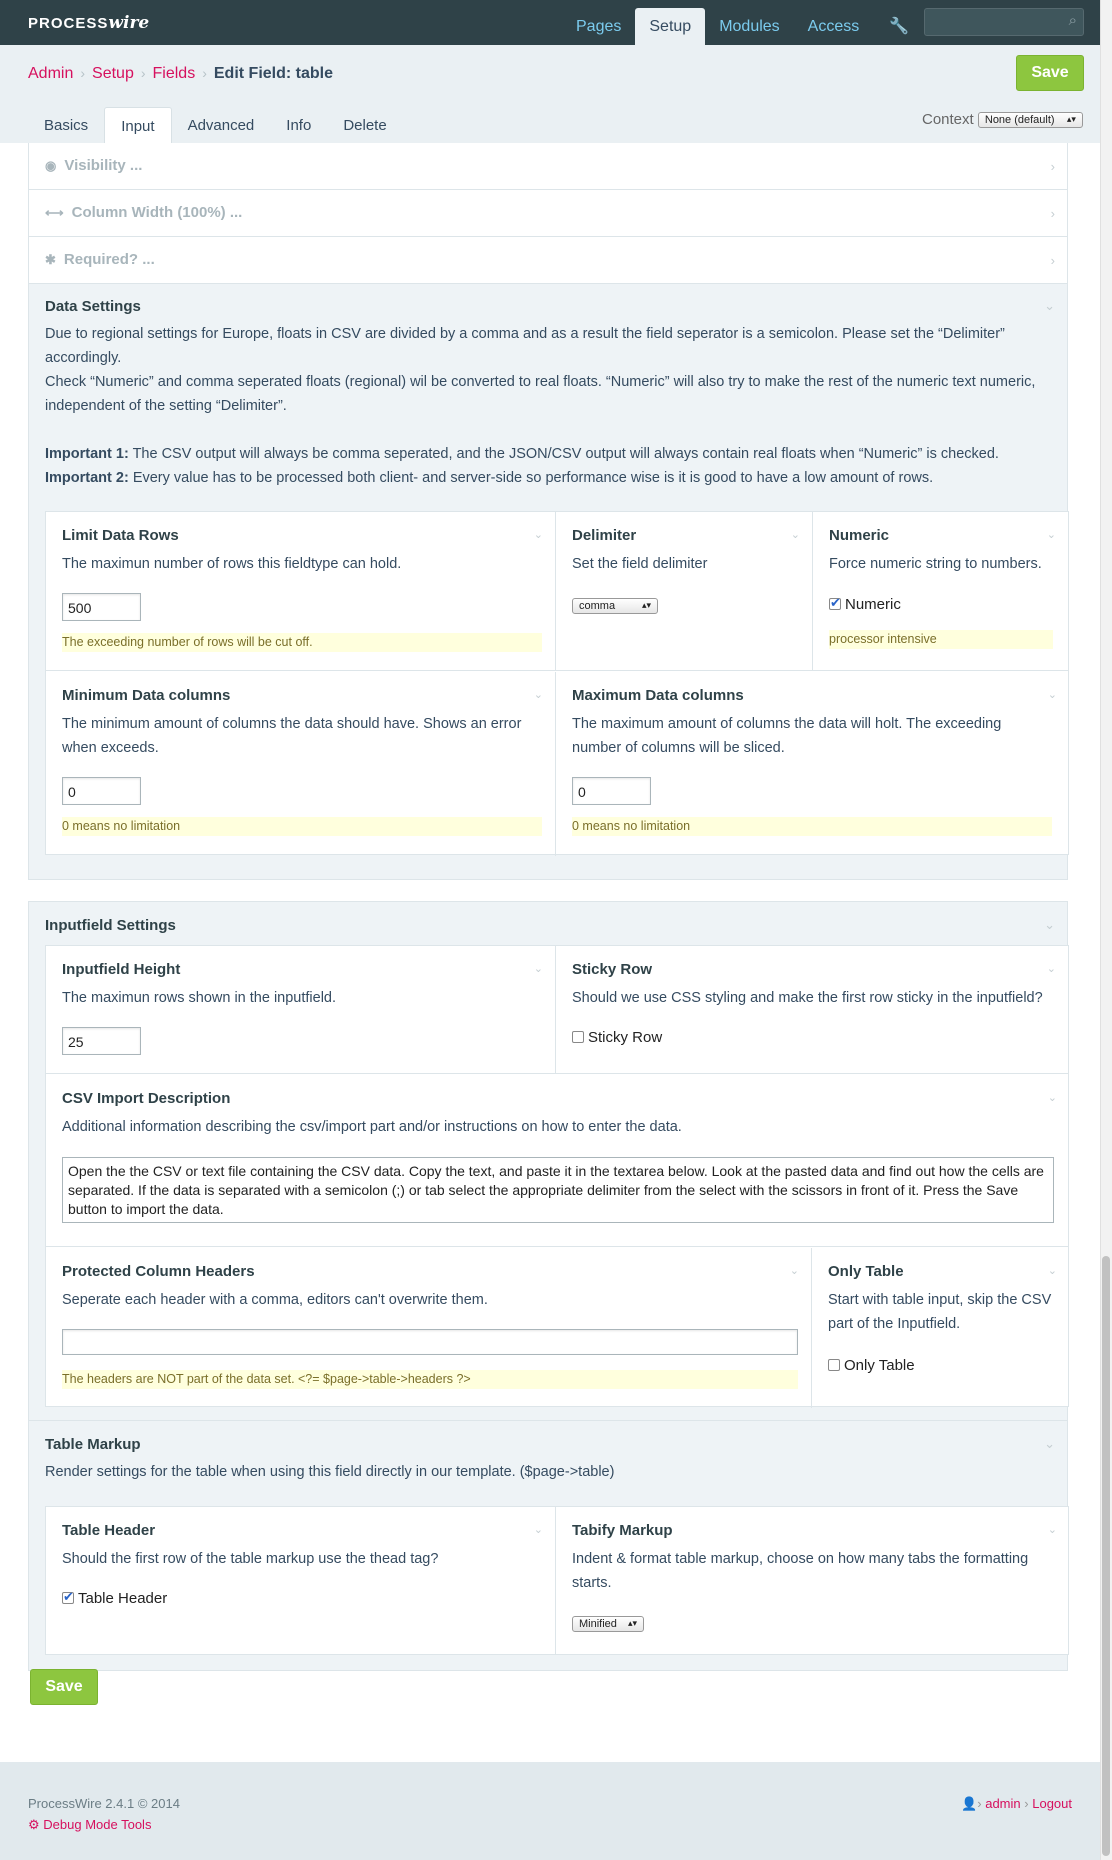 This screenshot has width=1112, height=1860. I want to click on tab-delete: Delete, so click(364, 125).